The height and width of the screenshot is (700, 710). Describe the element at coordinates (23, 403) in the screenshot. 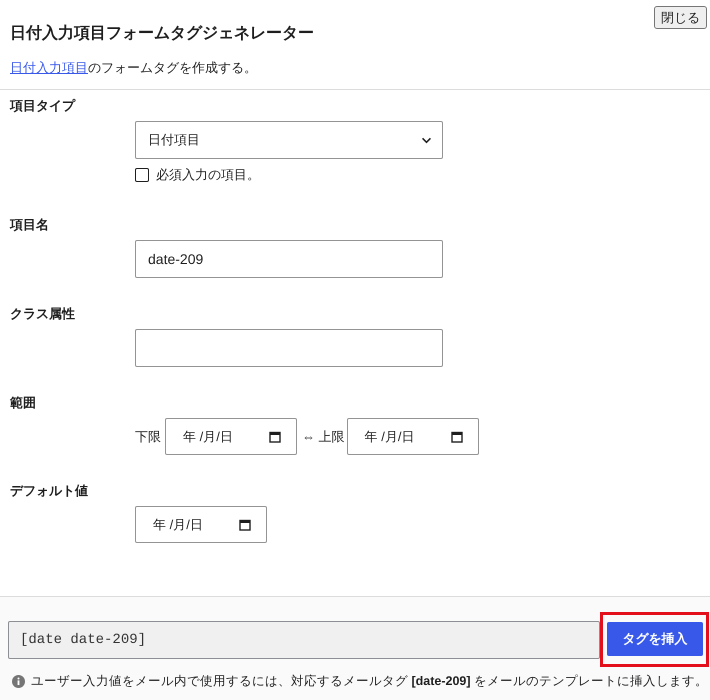

I see `field-label: 範囲` at that location.